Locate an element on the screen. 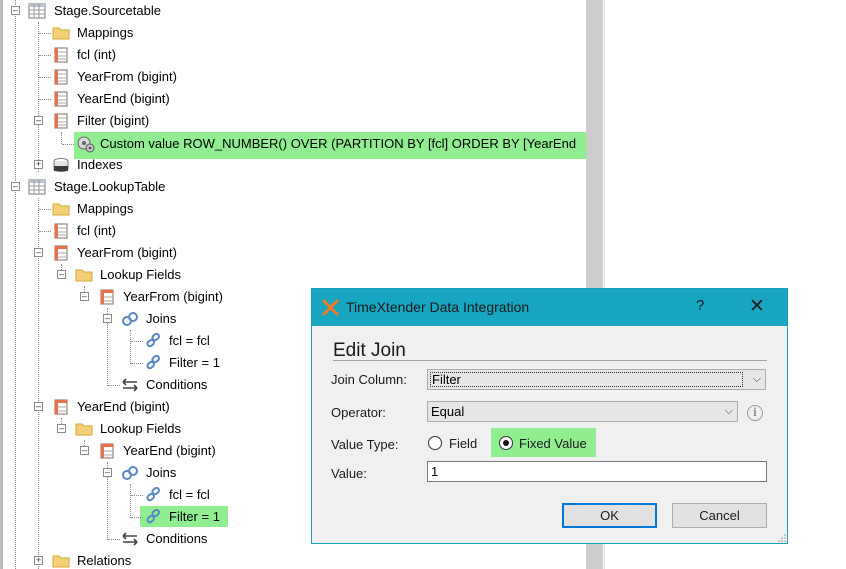 This screenshot has width=846, height=569. custom-value-icon is located at coordinates (86, 144).